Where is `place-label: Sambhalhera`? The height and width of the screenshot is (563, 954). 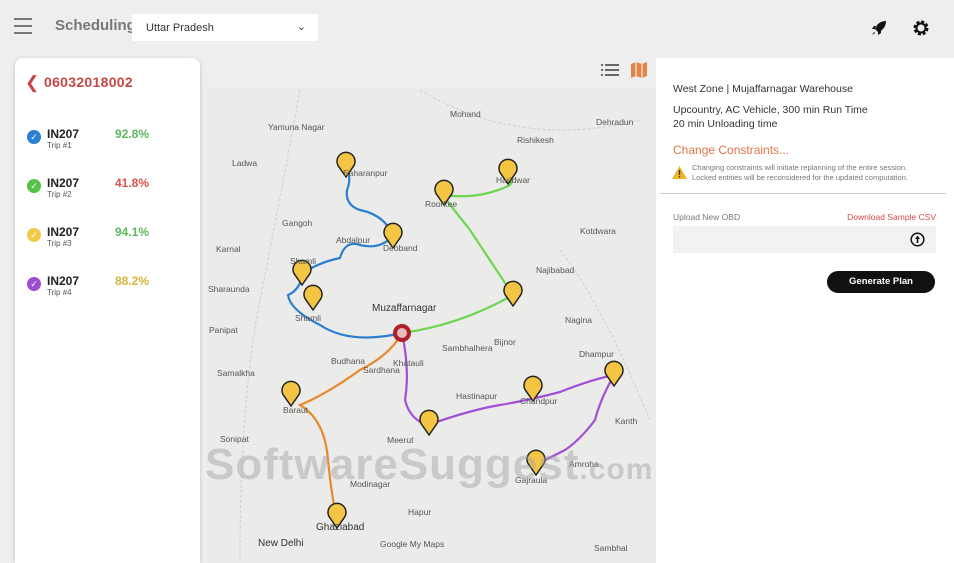 place-label: Sambhalhera is located at coordinates (467, 348).